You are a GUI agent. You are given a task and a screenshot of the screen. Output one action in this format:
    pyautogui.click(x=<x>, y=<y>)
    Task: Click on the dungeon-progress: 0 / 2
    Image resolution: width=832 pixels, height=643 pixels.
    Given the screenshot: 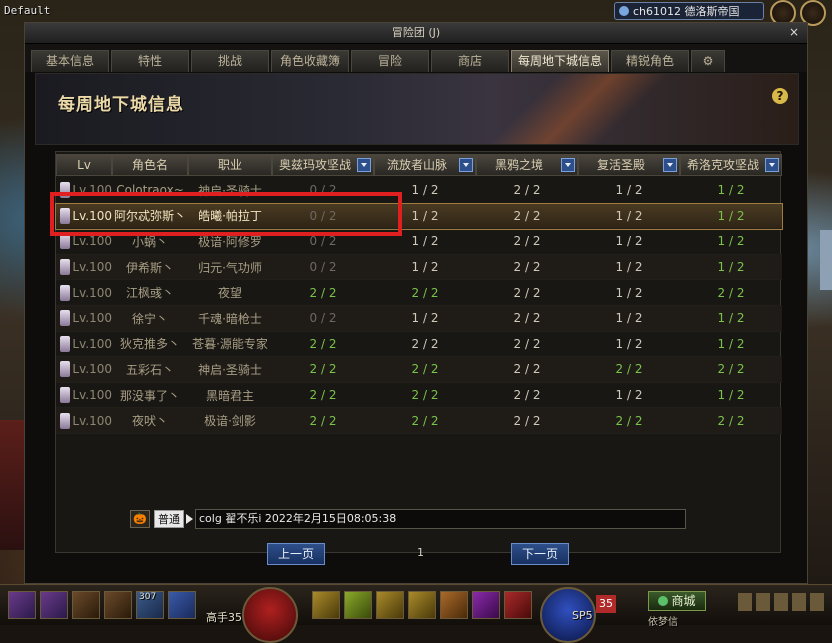 What is the action you would take?
    pyautogui.click(x=323, y=267)
    